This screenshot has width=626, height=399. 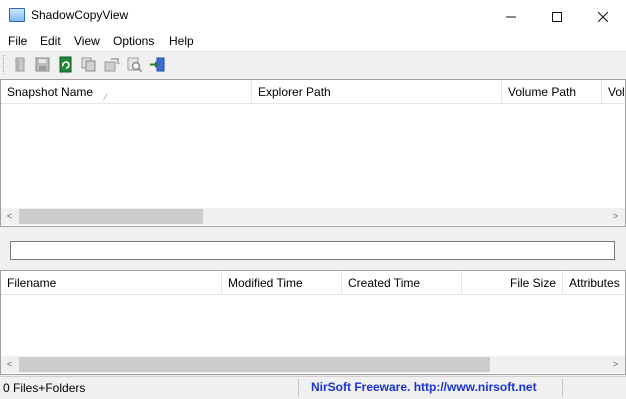 What do you see at coordinates (17, 41) in the screenshot?
I see `menu-file: File` at bounding box center [17, 41].